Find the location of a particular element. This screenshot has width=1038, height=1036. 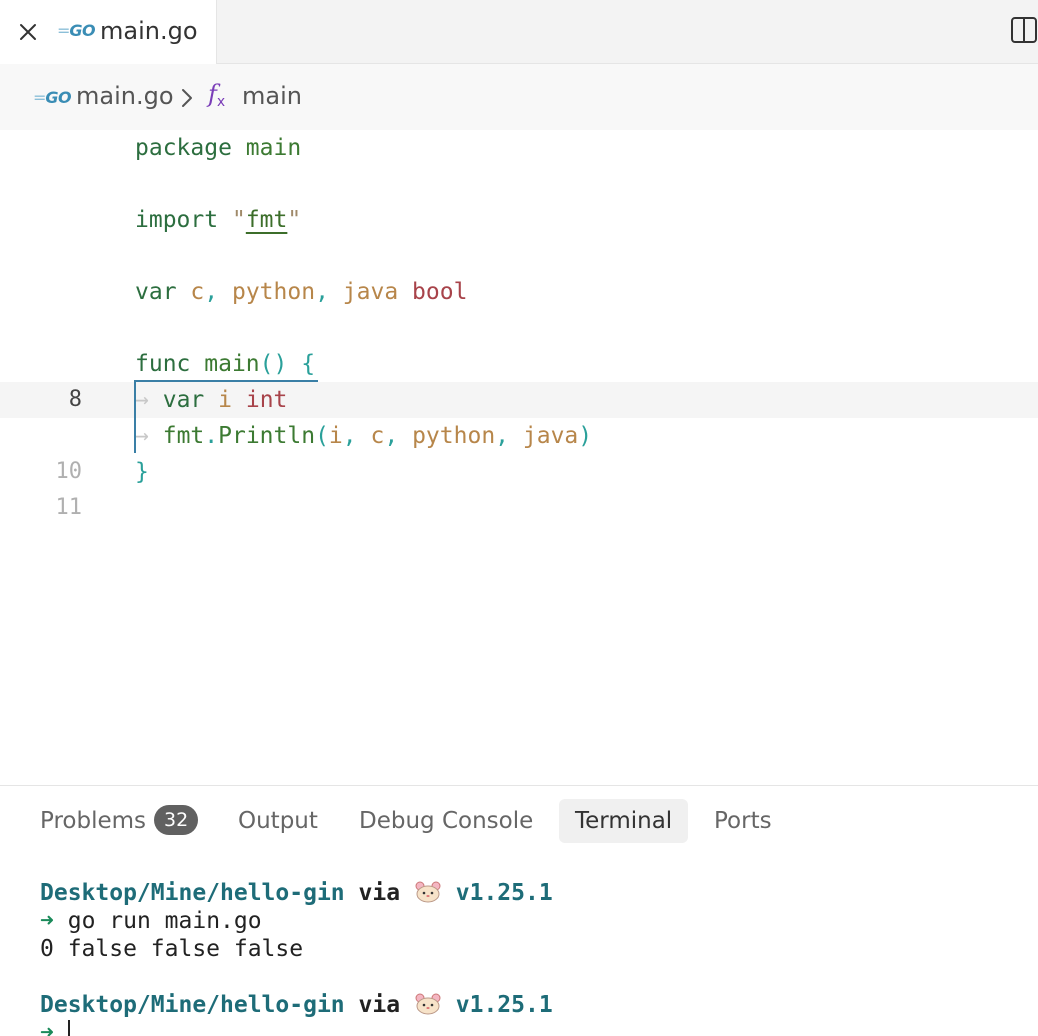

tab-label: Output is located at coordinates (278, 821).